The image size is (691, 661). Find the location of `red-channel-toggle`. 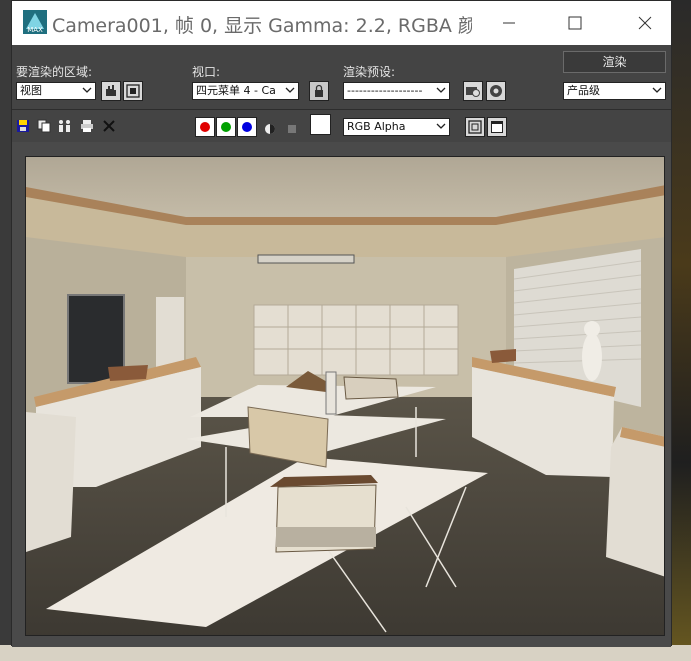

red-channel-toggle is located at coordinates (205, 127).